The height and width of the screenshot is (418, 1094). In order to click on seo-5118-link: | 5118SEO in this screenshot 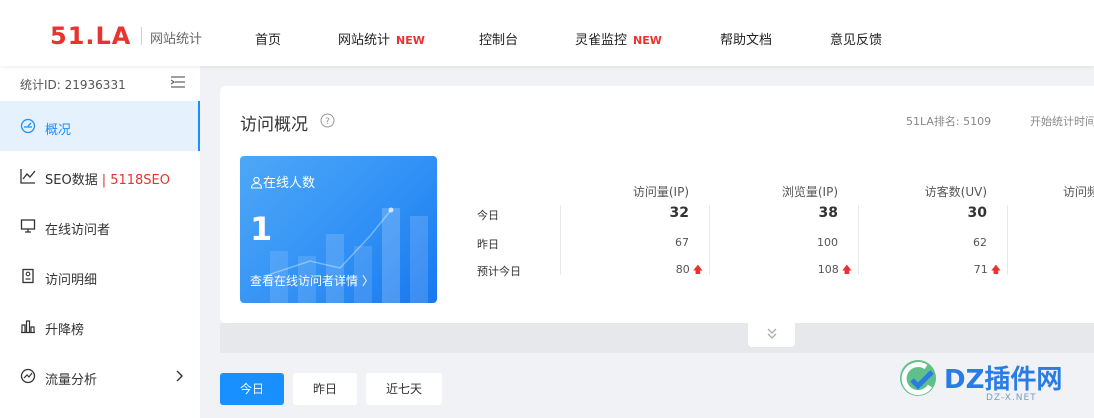, I will do `click(136, 180)`.